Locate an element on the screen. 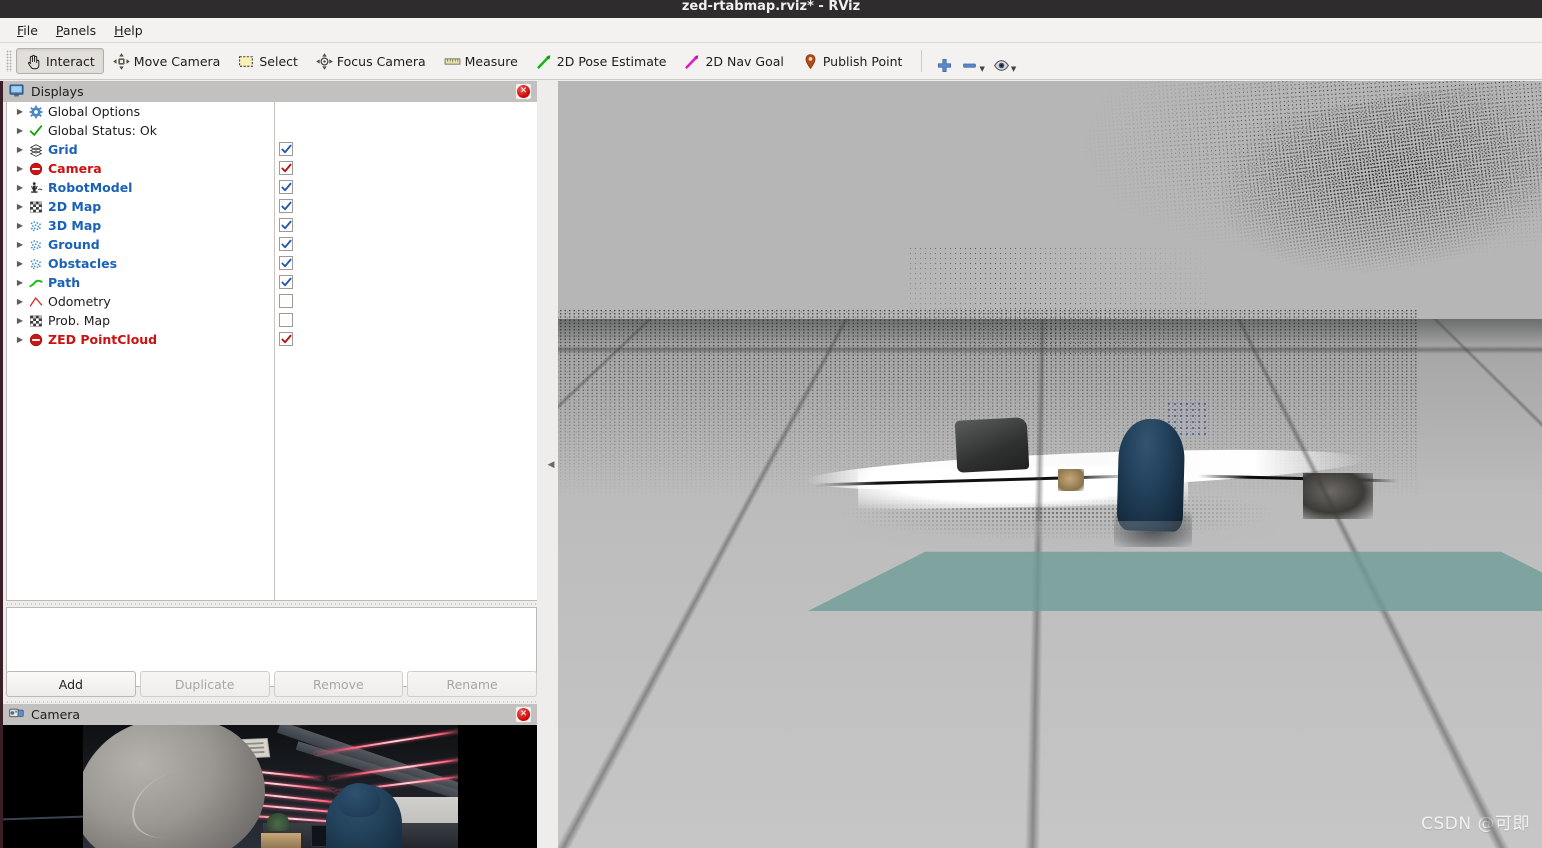 This screenshot has height=848, width=1542. minus-icon is located at coordinates (969, 65).